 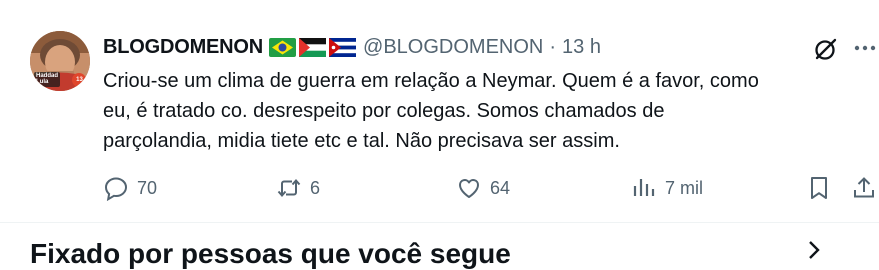 I want to click on tweet-header: BLOGDOMENON @BLOGDOMENON · 13 h, so click(x=352, y=47).